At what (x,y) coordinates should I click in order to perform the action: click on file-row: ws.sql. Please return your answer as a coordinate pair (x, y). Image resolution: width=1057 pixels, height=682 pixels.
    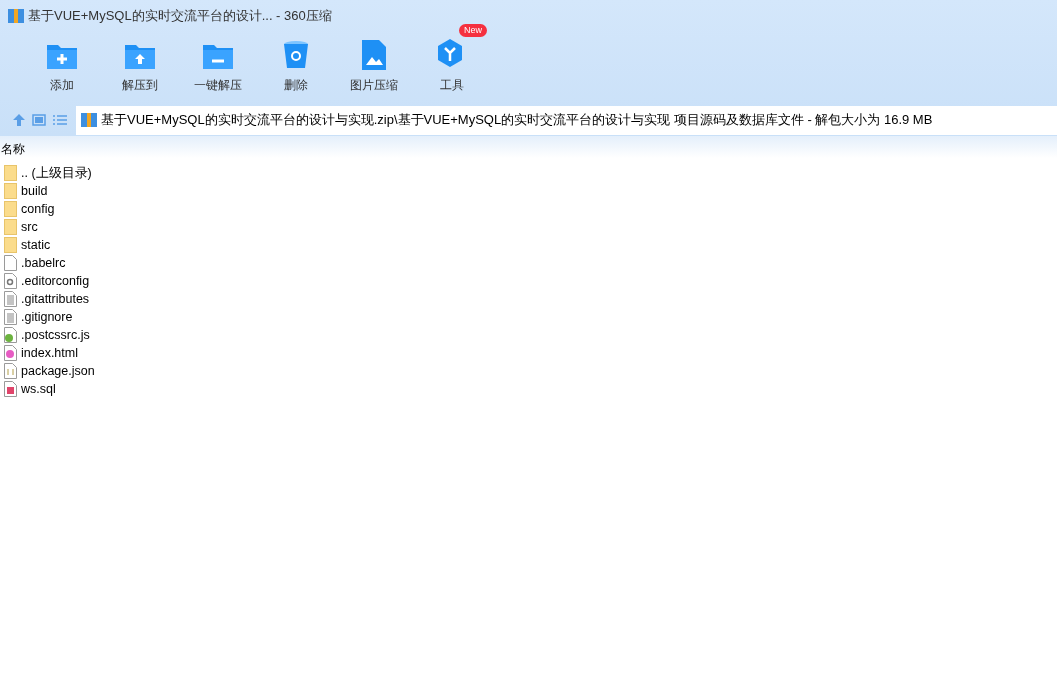
    Looking at the image, I should click on (530, 389).